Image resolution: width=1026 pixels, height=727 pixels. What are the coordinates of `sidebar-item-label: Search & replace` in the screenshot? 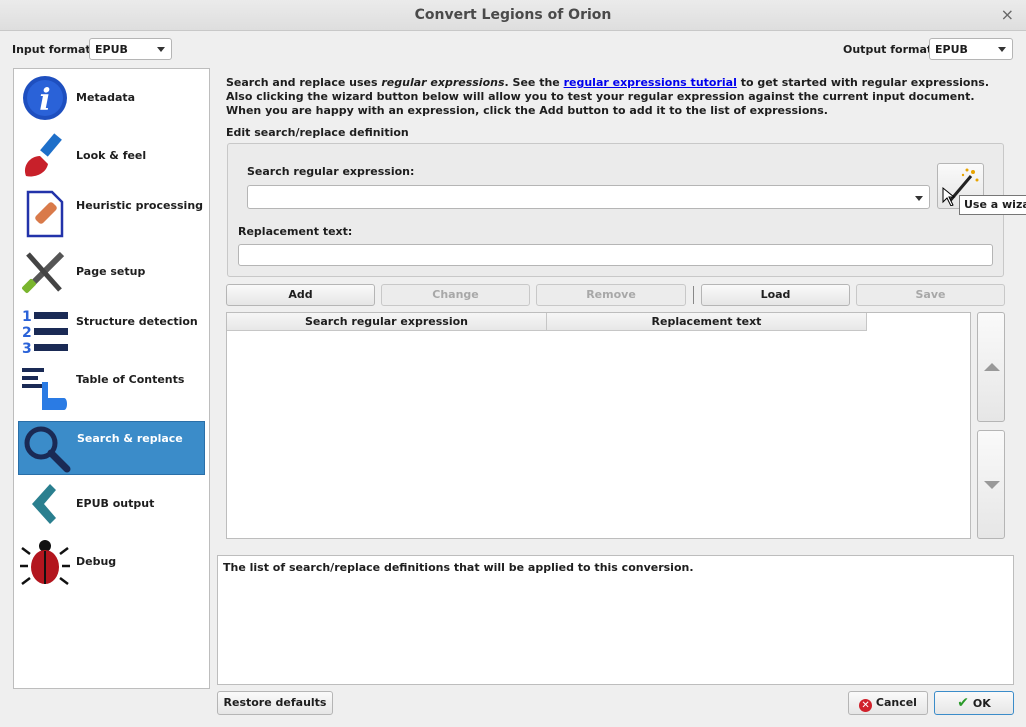 It's located at (130, 438).